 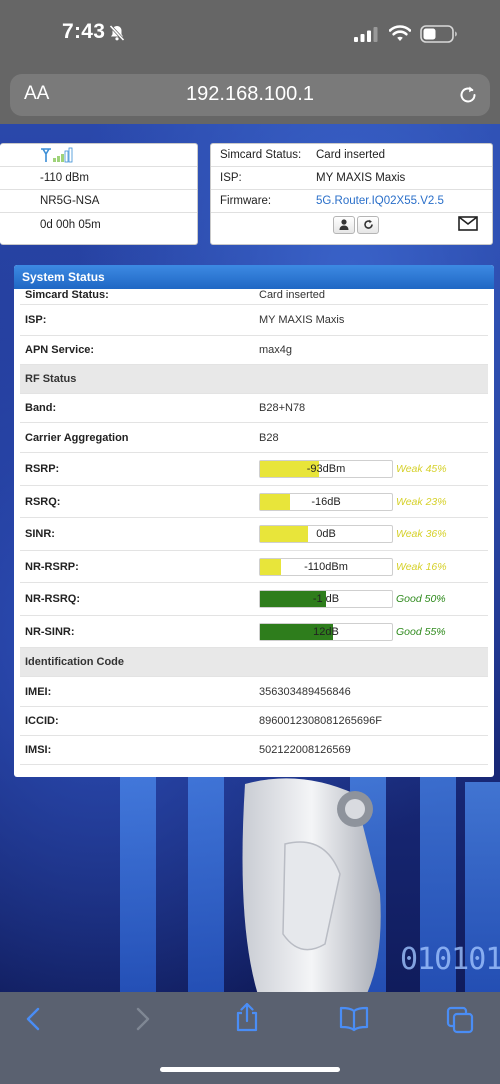 What do you see at coordinates (142, 1019) in the screenshot?
I see `forward-icon` at bounding box center [142, 1019].